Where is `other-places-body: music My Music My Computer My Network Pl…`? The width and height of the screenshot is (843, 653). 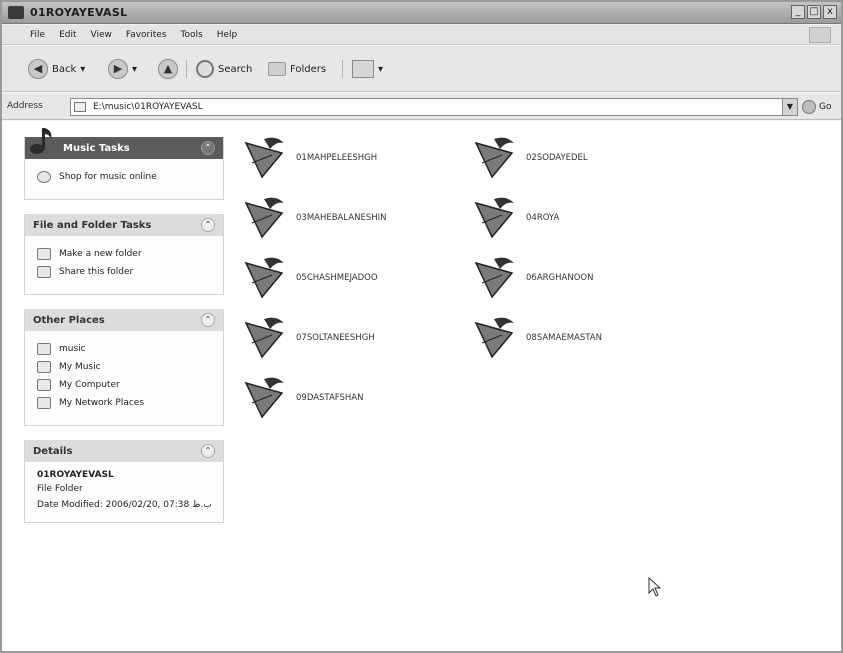 other-places-body: music My Music My Computer My Network Pl… is located at coordinates (124, 378).